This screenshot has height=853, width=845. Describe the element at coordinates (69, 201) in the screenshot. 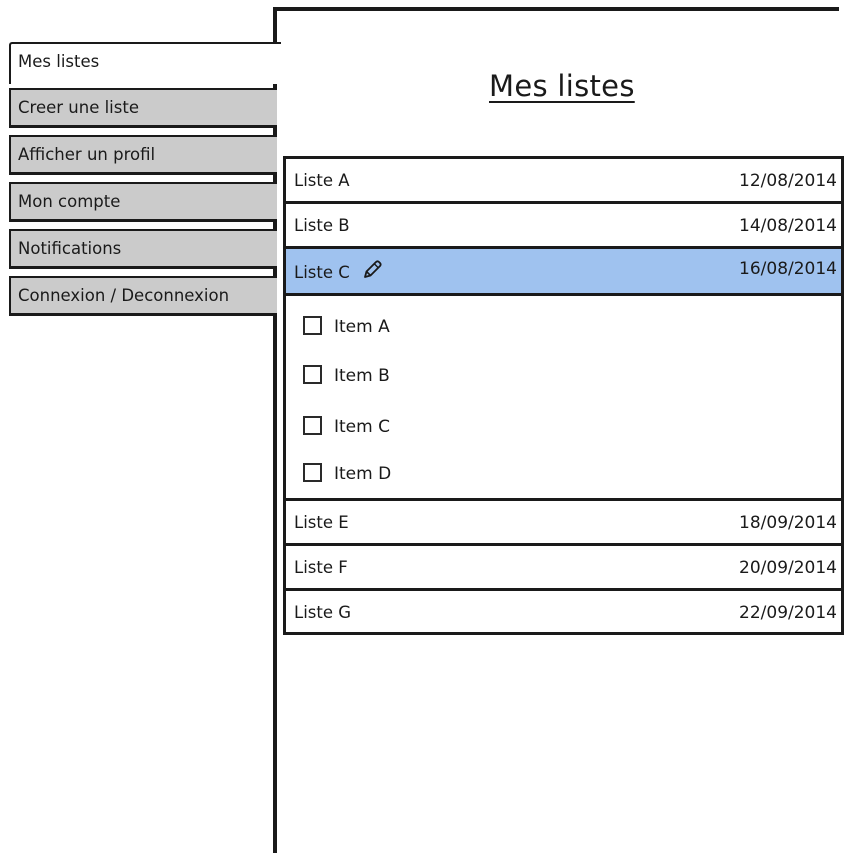

I see `tab-label: Mon compte` at that location.